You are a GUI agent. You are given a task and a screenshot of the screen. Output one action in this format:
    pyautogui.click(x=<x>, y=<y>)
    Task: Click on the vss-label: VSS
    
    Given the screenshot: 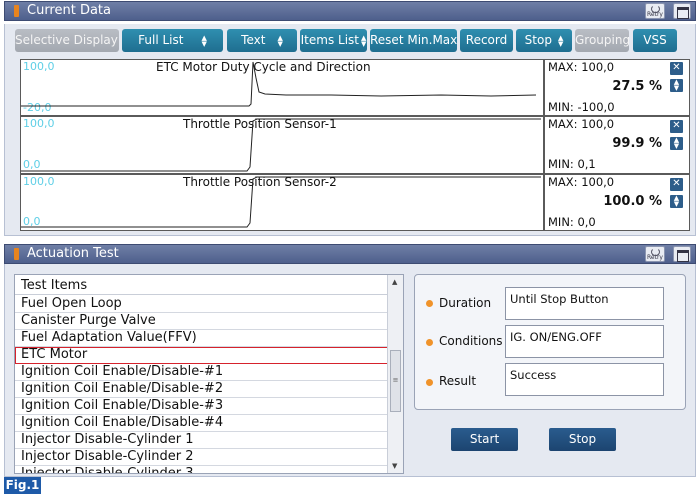 What is the action you would take?
    pyautogui.click(x=655, y=40)
    